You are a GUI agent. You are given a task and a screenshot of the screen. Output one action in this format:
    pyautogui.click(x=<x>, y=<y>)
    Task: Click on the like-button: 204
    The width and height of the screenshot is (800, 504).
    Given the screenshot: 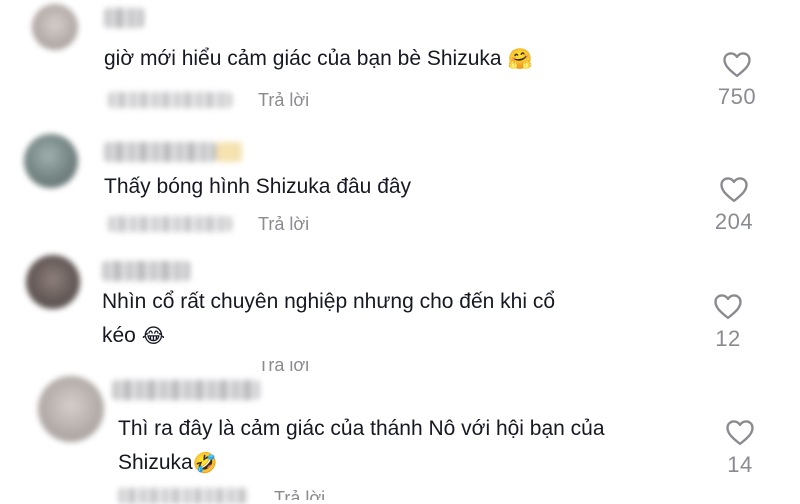 What is the action you would take?
    pyautogui.click(x=734, y=205)
    